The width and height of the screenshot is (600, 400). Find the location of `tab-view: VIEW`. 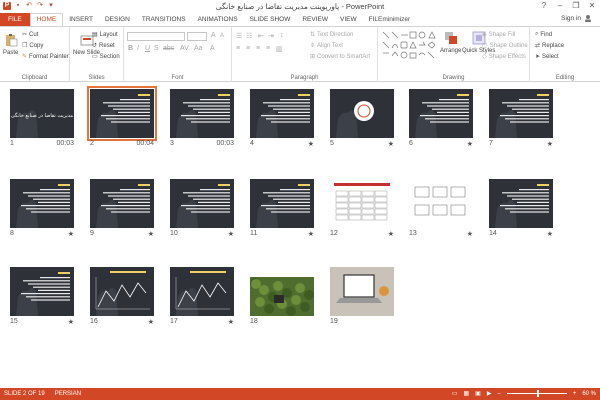

tab-view: VIEW is located at coordinates (348, 20).